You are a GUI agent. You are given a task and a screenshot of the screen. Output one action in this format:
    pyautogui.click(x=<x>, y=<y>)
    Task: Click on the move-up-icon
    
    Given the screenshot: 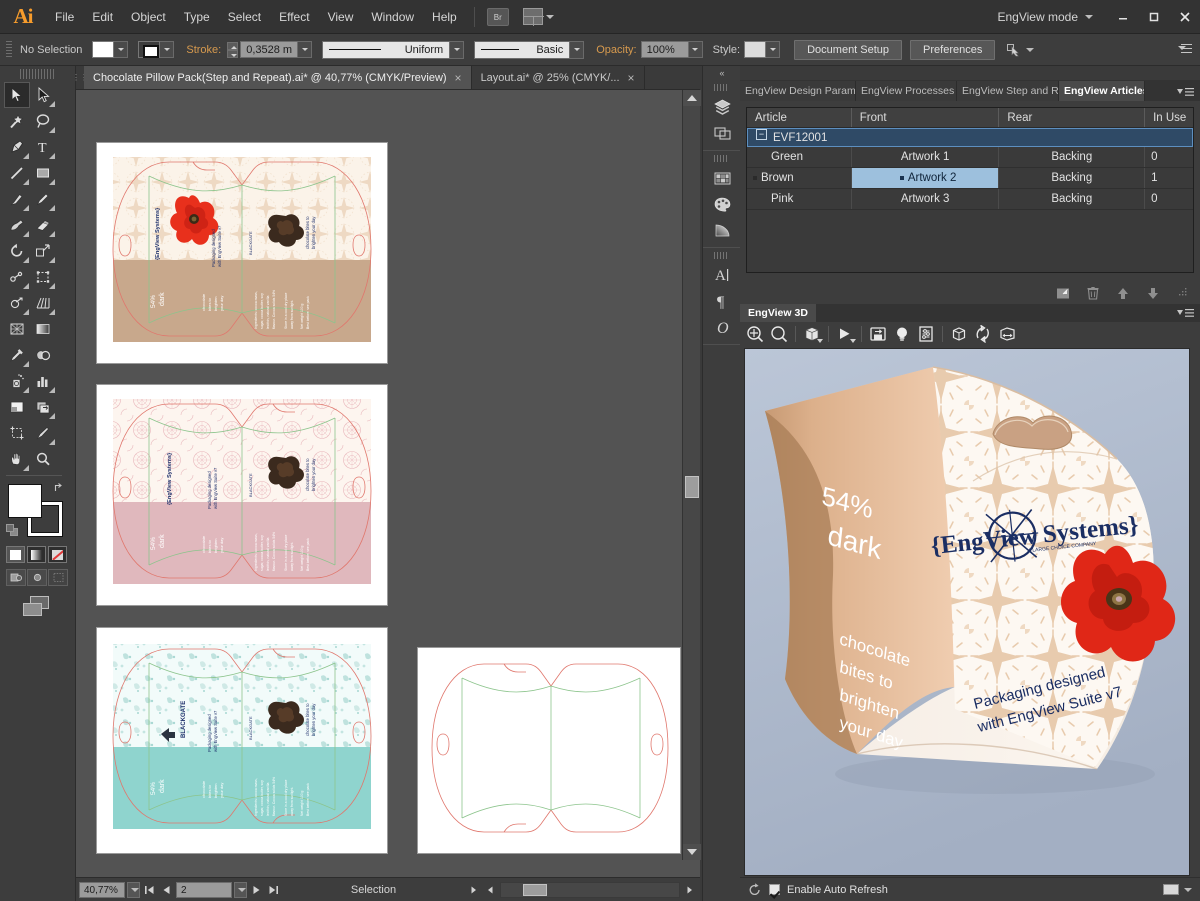 What is the action you would take?
    pyautogui.click(x=1123, y=293)
    